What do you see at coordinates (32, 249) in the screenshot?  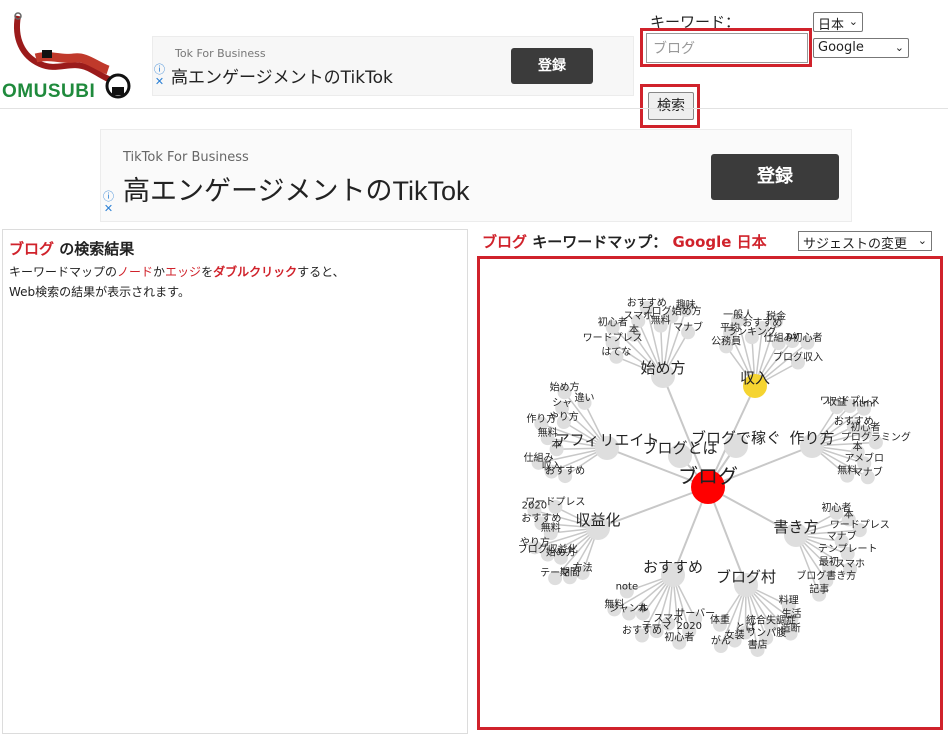 I see `results-keyword: ブログ` at bounding box center [32, 249].